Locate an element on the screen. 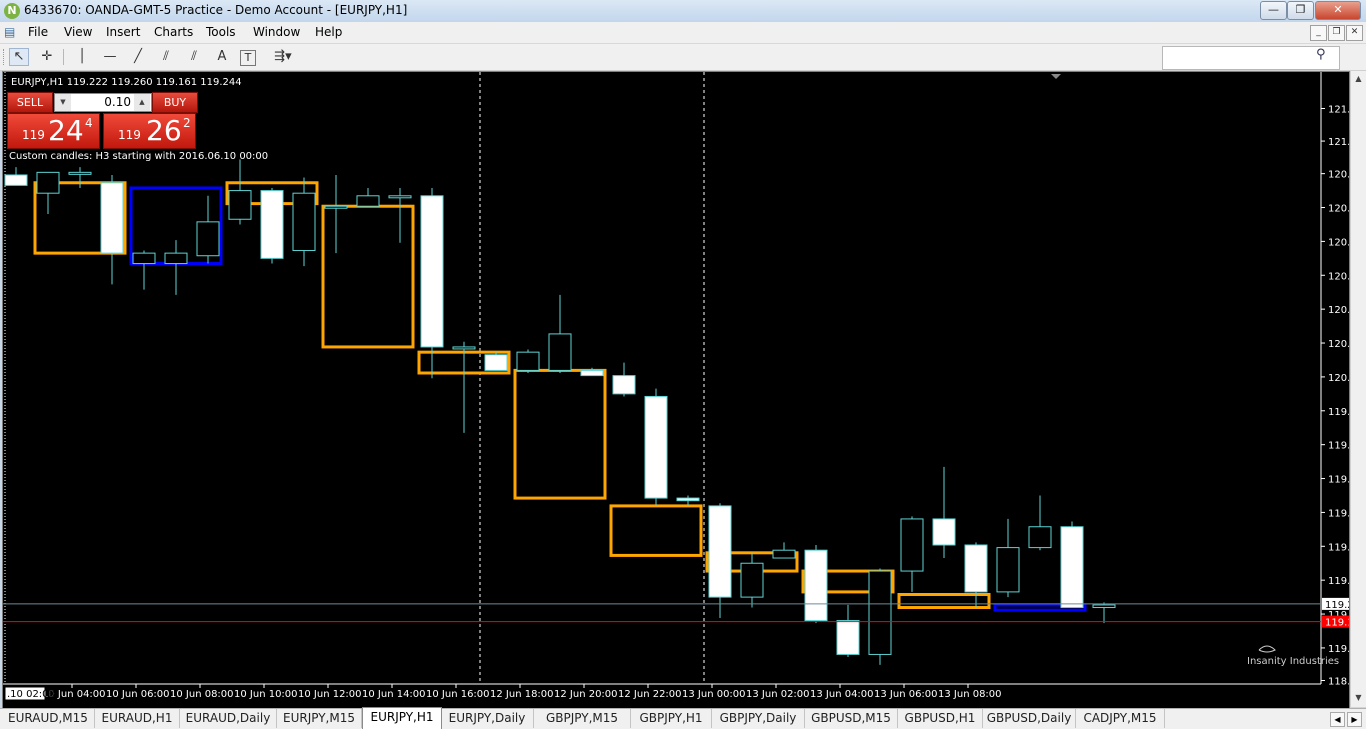 Image resolution: width=1366 pixels, height=729 pixels. lot-size-value: 0.10 is located at coordinates (103, 102).